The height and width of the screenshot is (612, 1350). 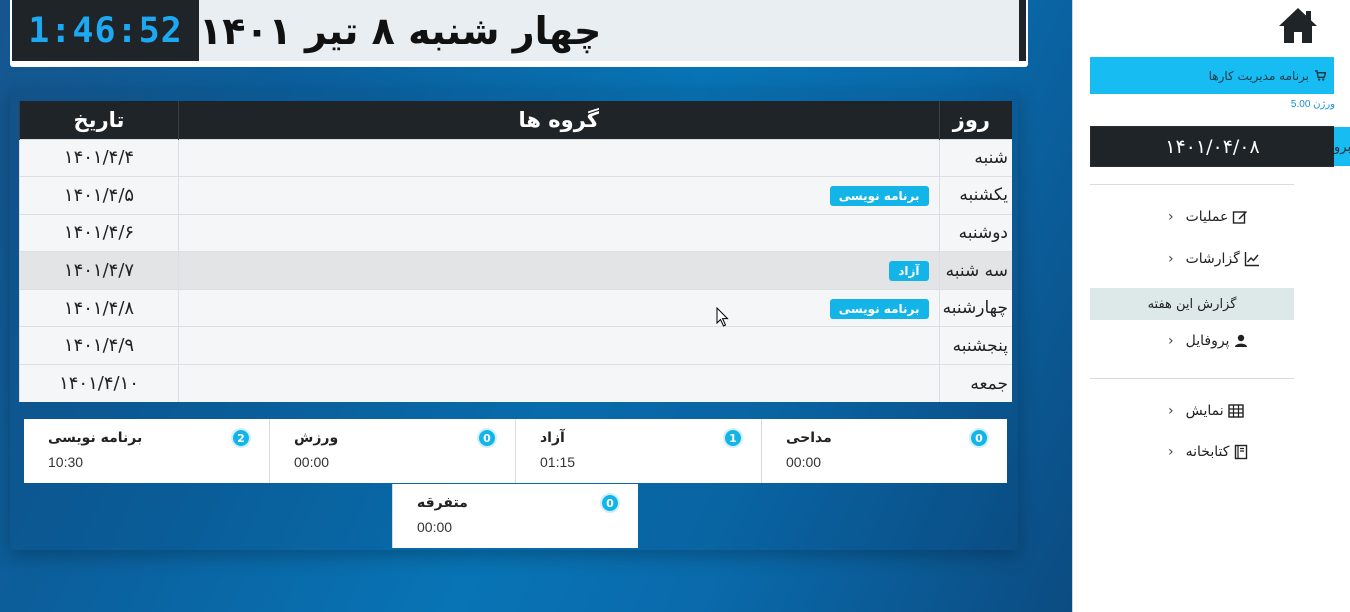 I want to click on date-cell: ۱۴۰۱/۴/۸, so click(x=99, y=307).